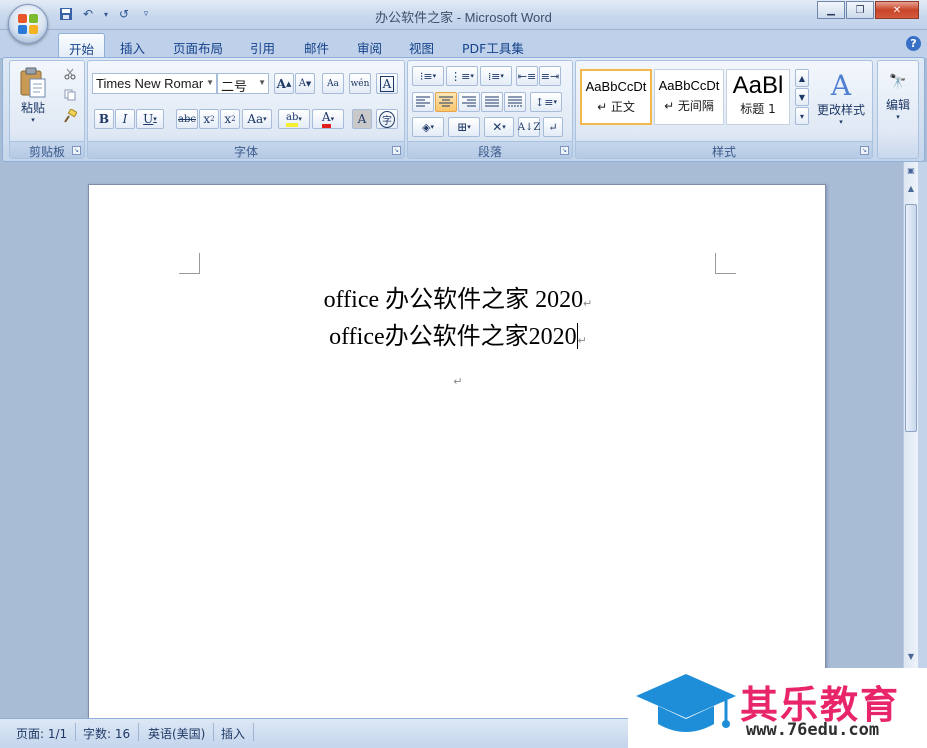 This screenshot has width=927, height=748. What do you see at coordinates (234, 86) in the screenshot?
I see `font-size-value: 二号` at bounding box center [234, 86].